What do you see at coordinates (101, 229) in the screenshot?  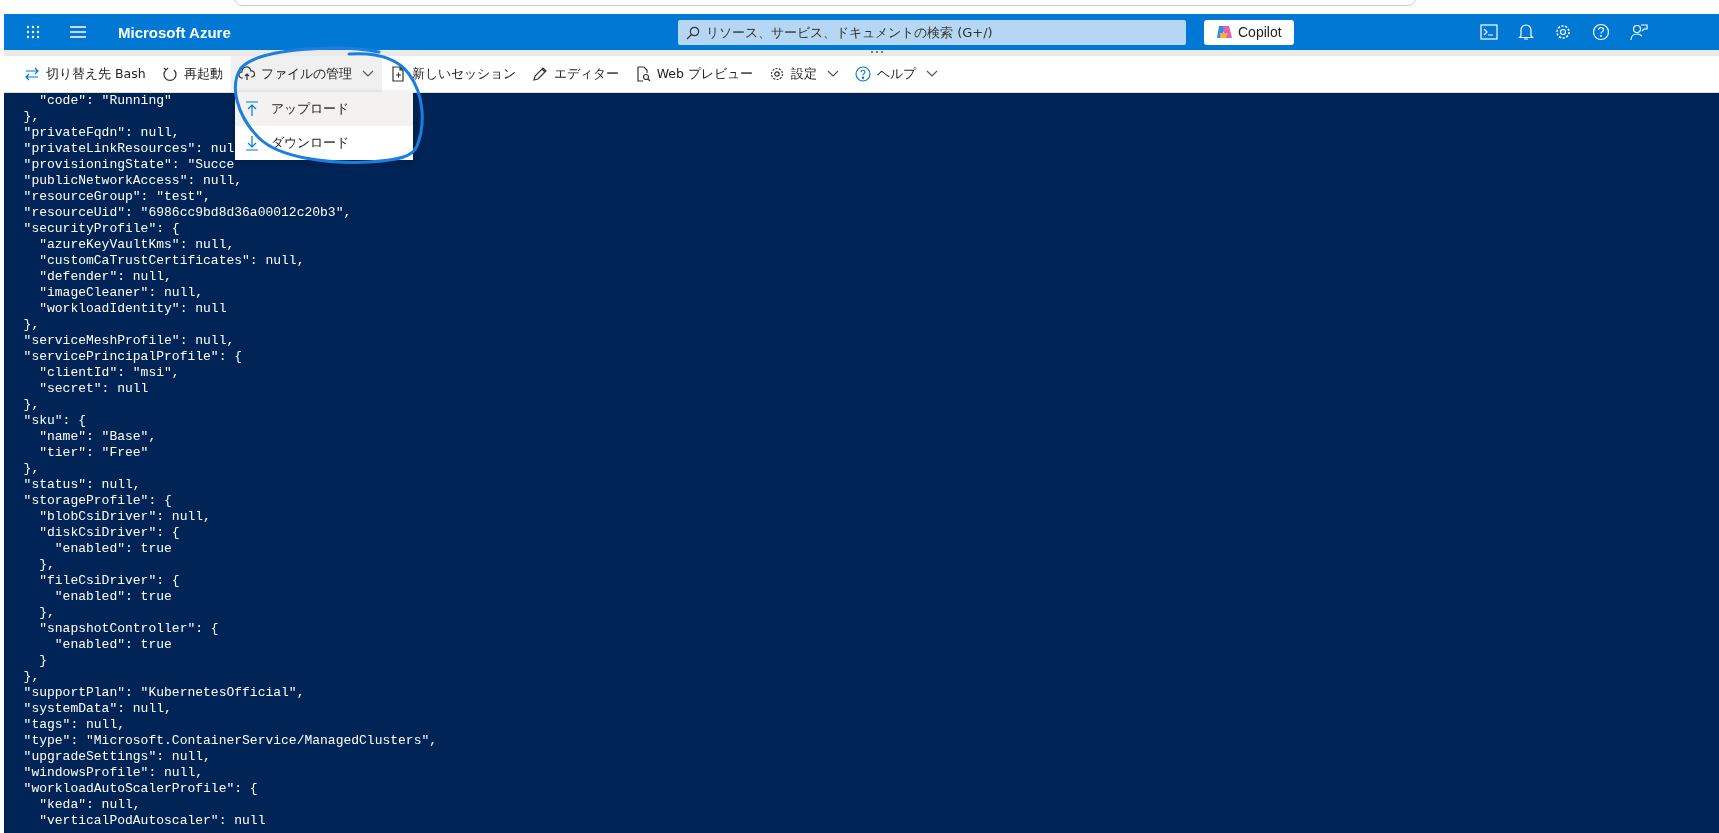 I see `terminal-line: "securityProfile": {` at bounding box center [101, 229].